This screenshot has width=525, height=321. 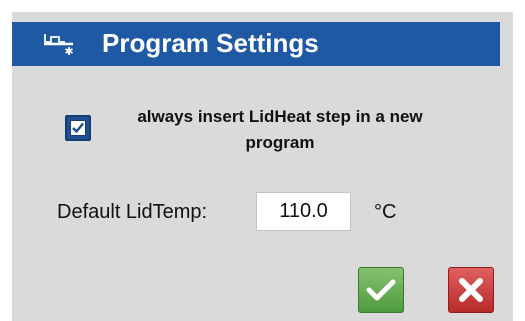 I want to click on dialog-title: Program Settings, so click(x=210, y=43).